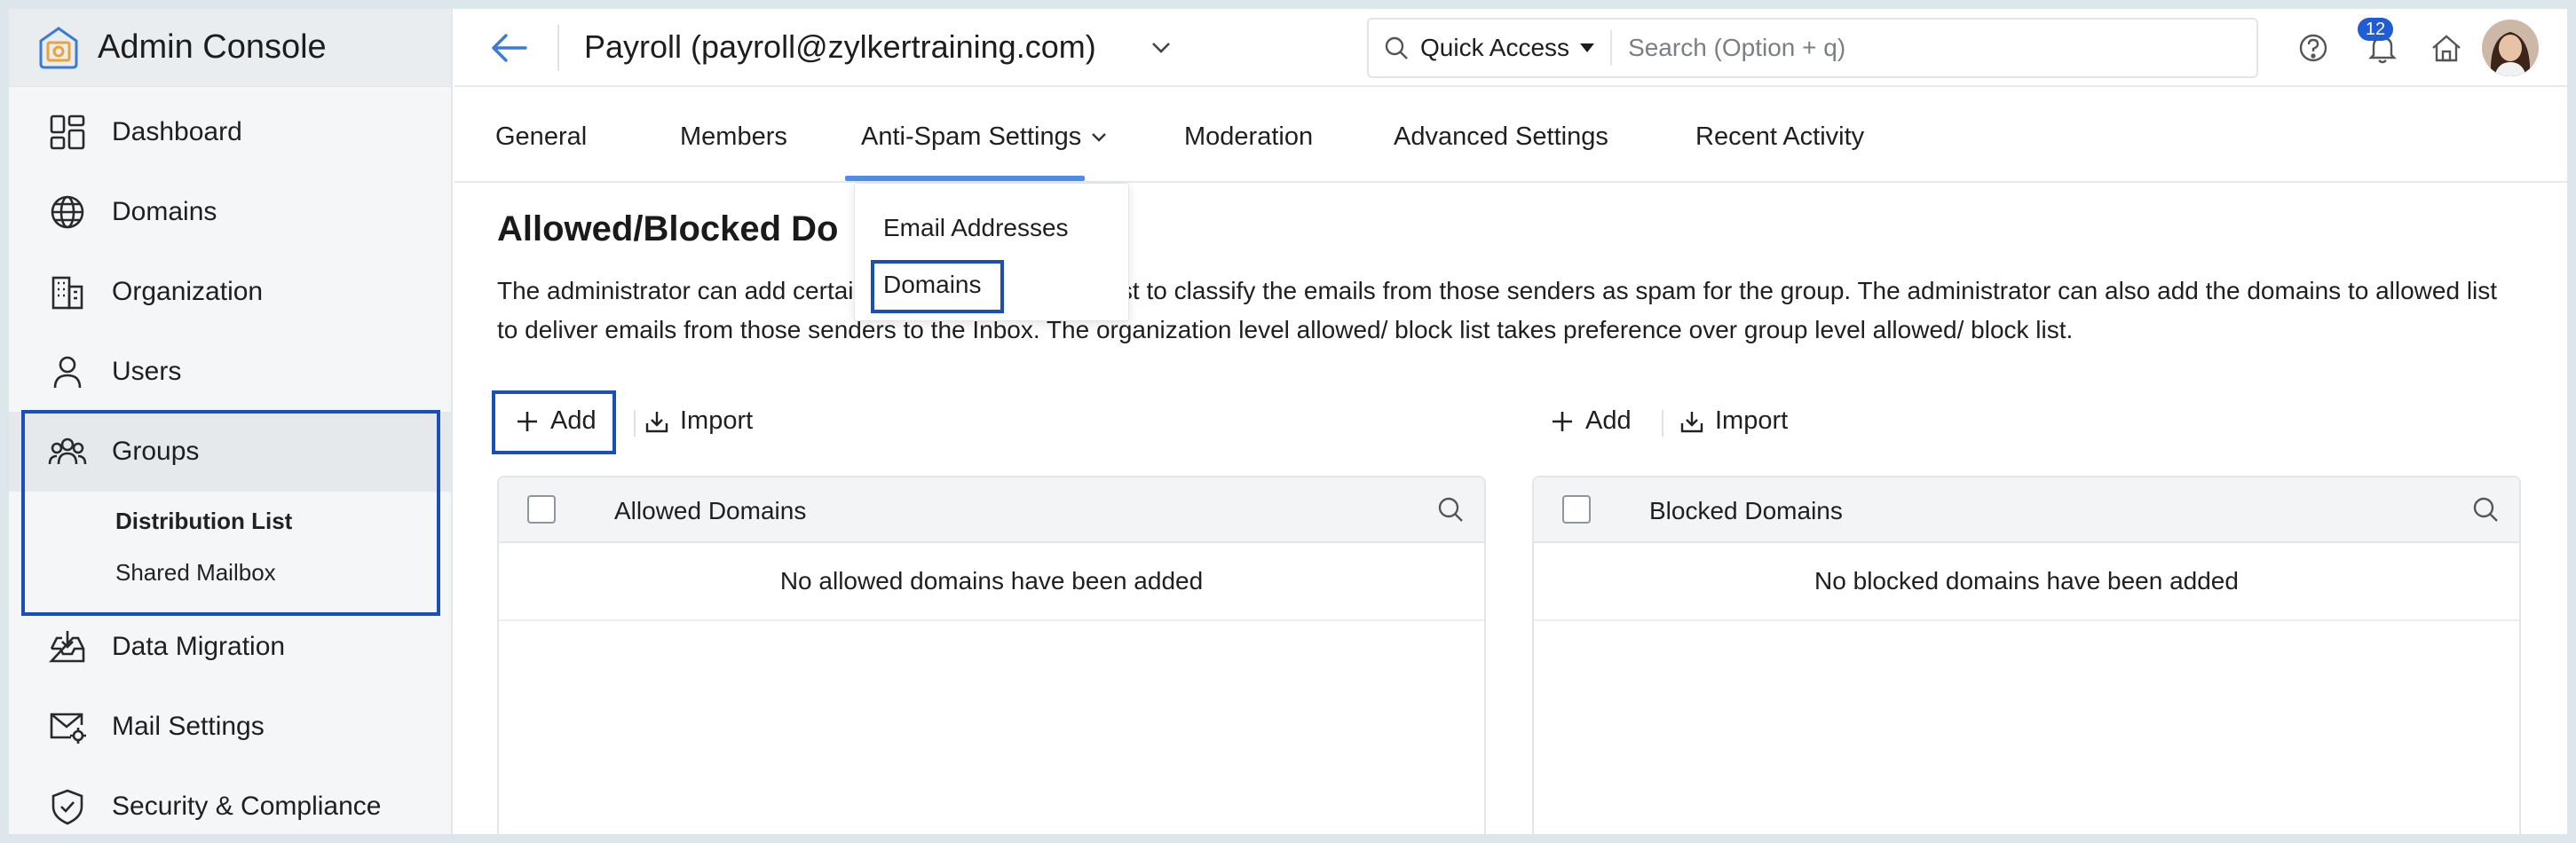  I want to click on sidebar-item-organization: Organization, so click(230, 292).